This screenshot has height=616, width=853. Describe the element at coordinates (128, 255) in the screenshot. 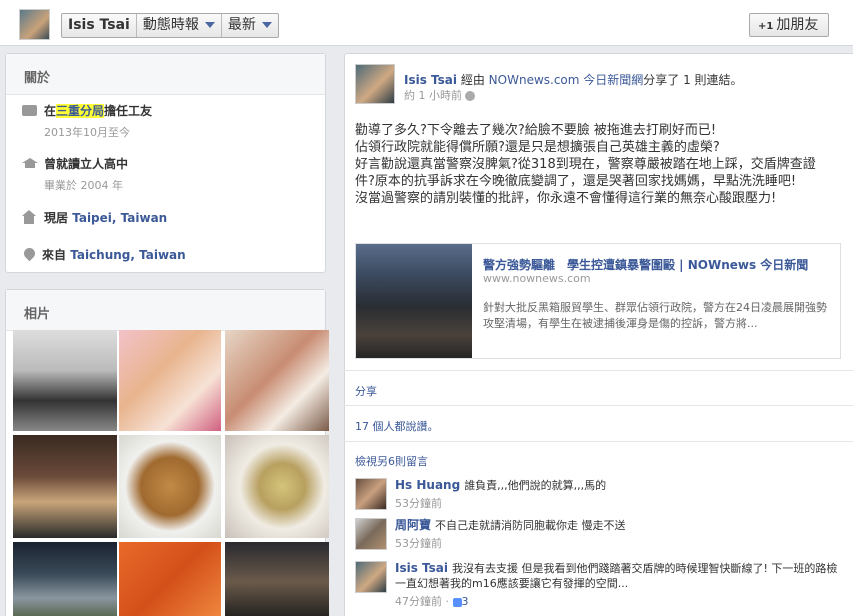

I see `from-place-link: Taichung, Taiwan` at that location.